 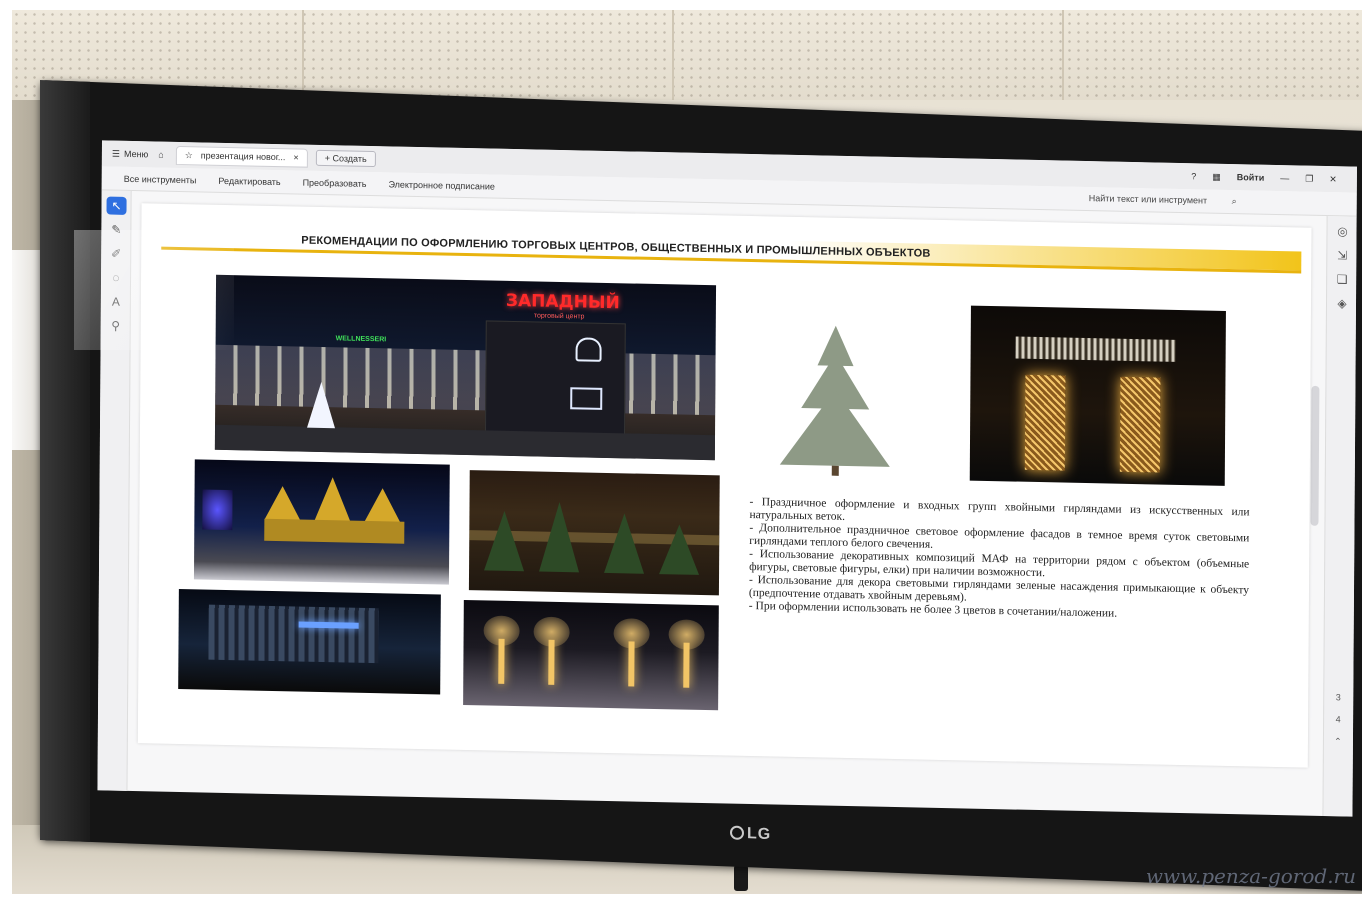 What do you see at coordinates (588, 349) in the screenshot?
I see `bell-light-figure` at bounding box center [588, 349].